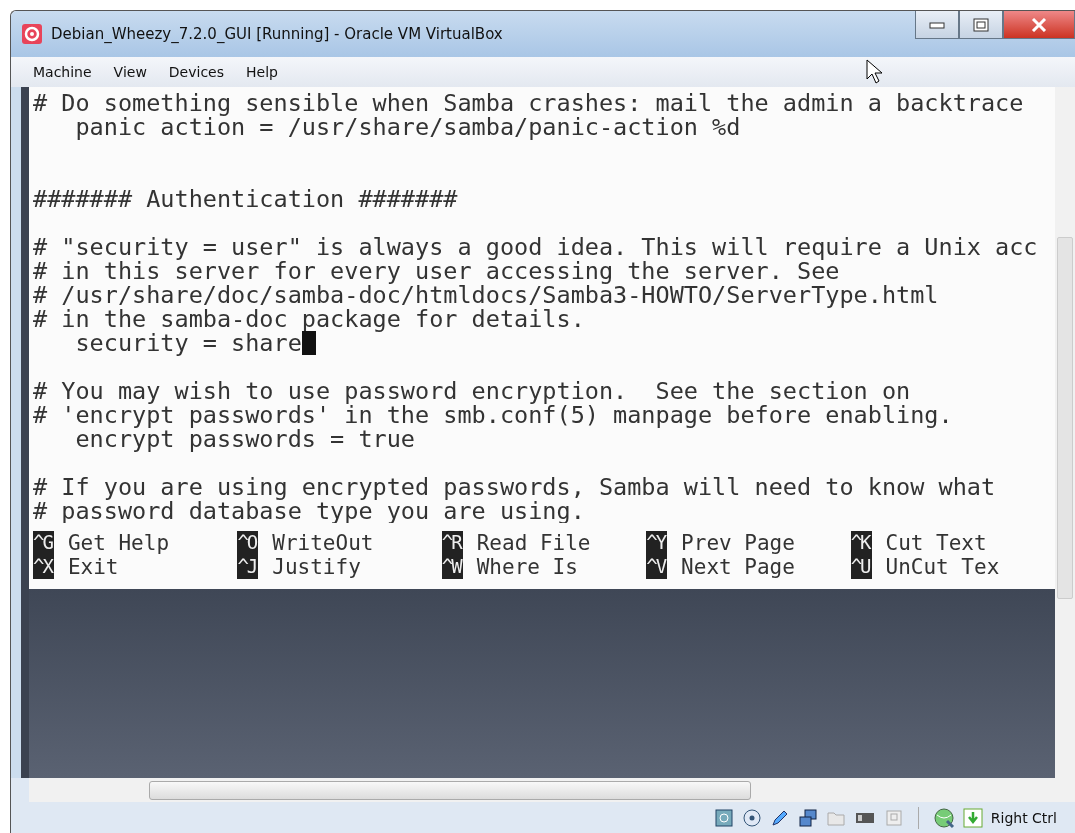 The height and width of the screenshot is (833, 1075). What do you see at coordinates (323, 543) in the screenshot?
I see `shortcut-label: WriteOut` at bounding box center [323, 543].